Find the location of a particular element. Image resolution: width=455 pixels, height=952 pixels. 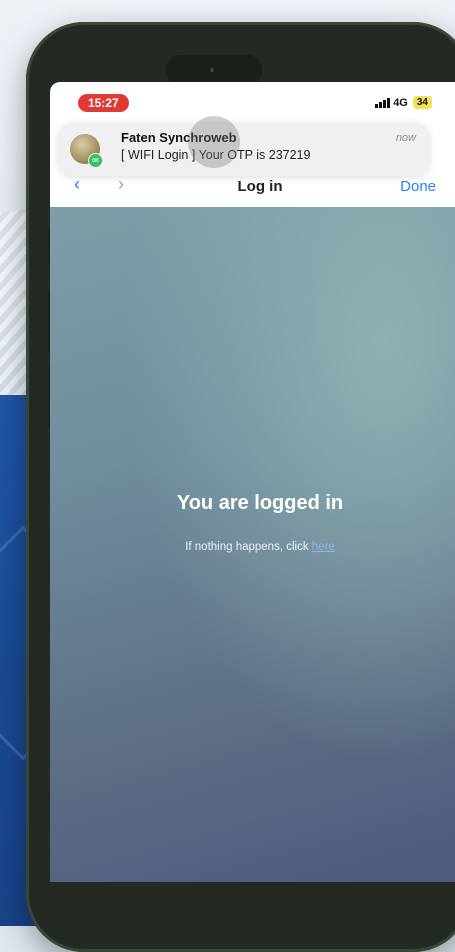

camera-icon is located at coordinates (212, 70).